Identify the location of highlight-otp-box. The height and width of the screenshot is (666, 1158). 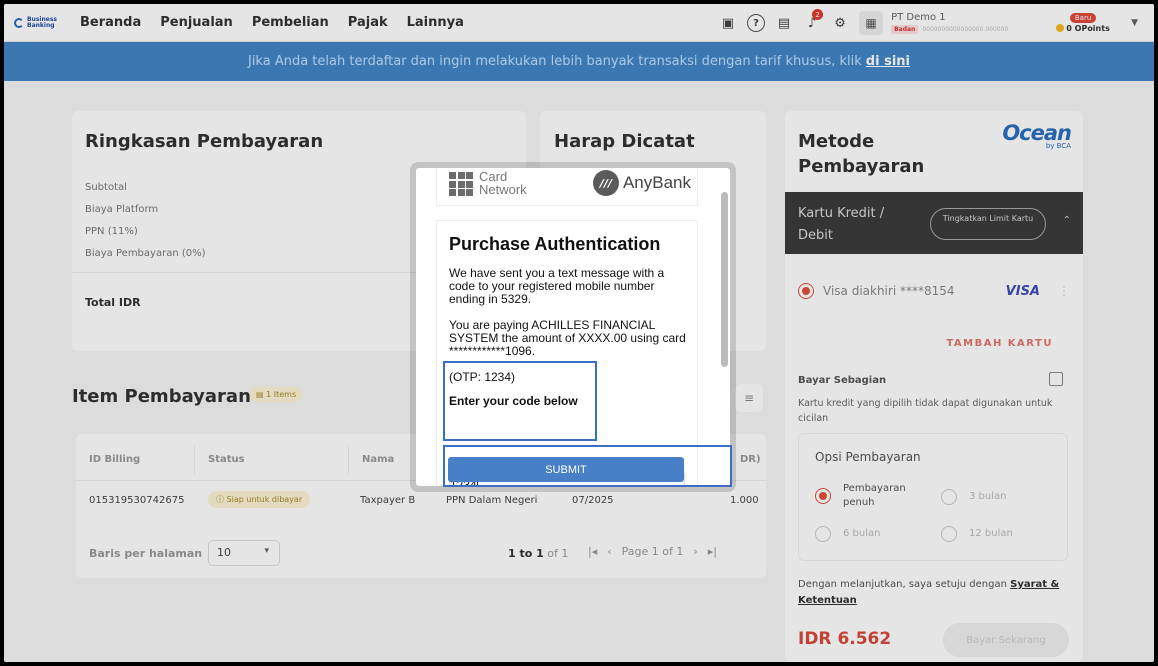
(520, 401).